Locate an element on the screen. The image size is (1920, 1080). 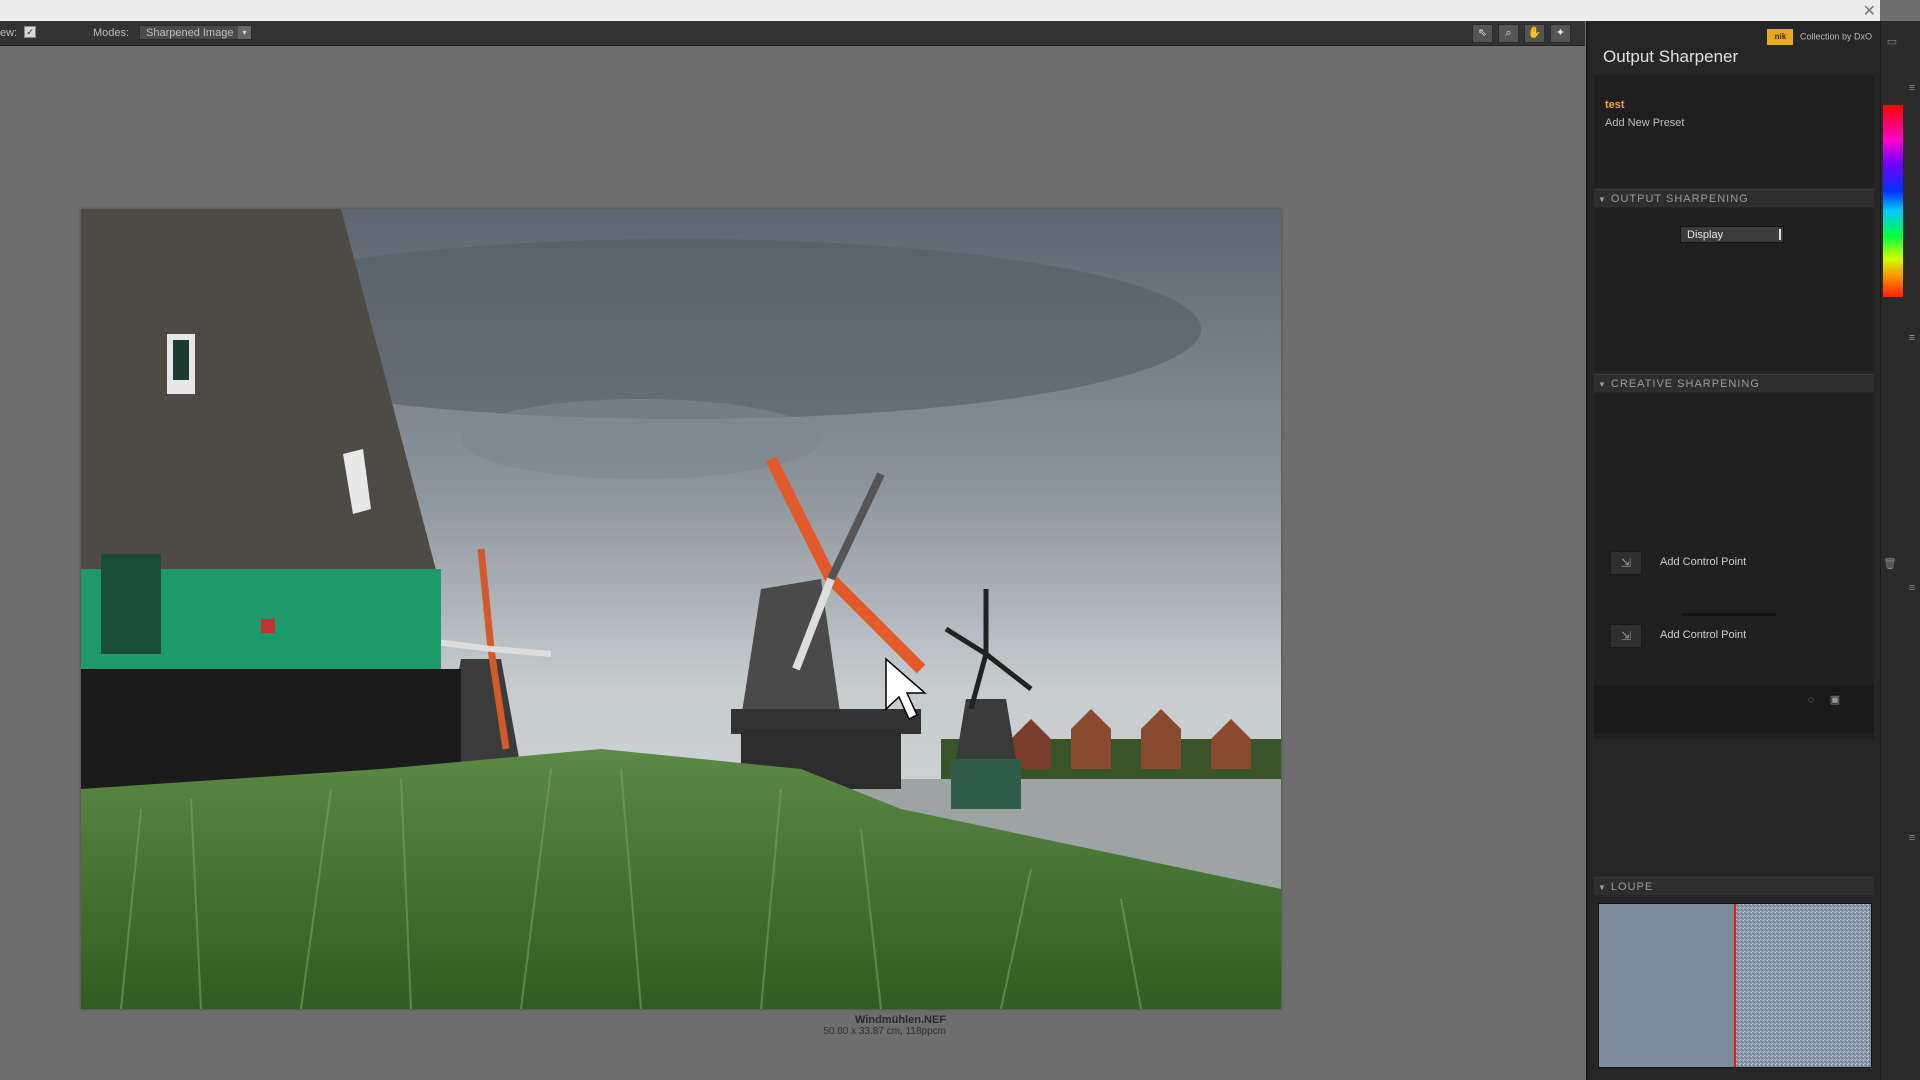
close-icon: ✕ is located at coordinates (1869, 11).